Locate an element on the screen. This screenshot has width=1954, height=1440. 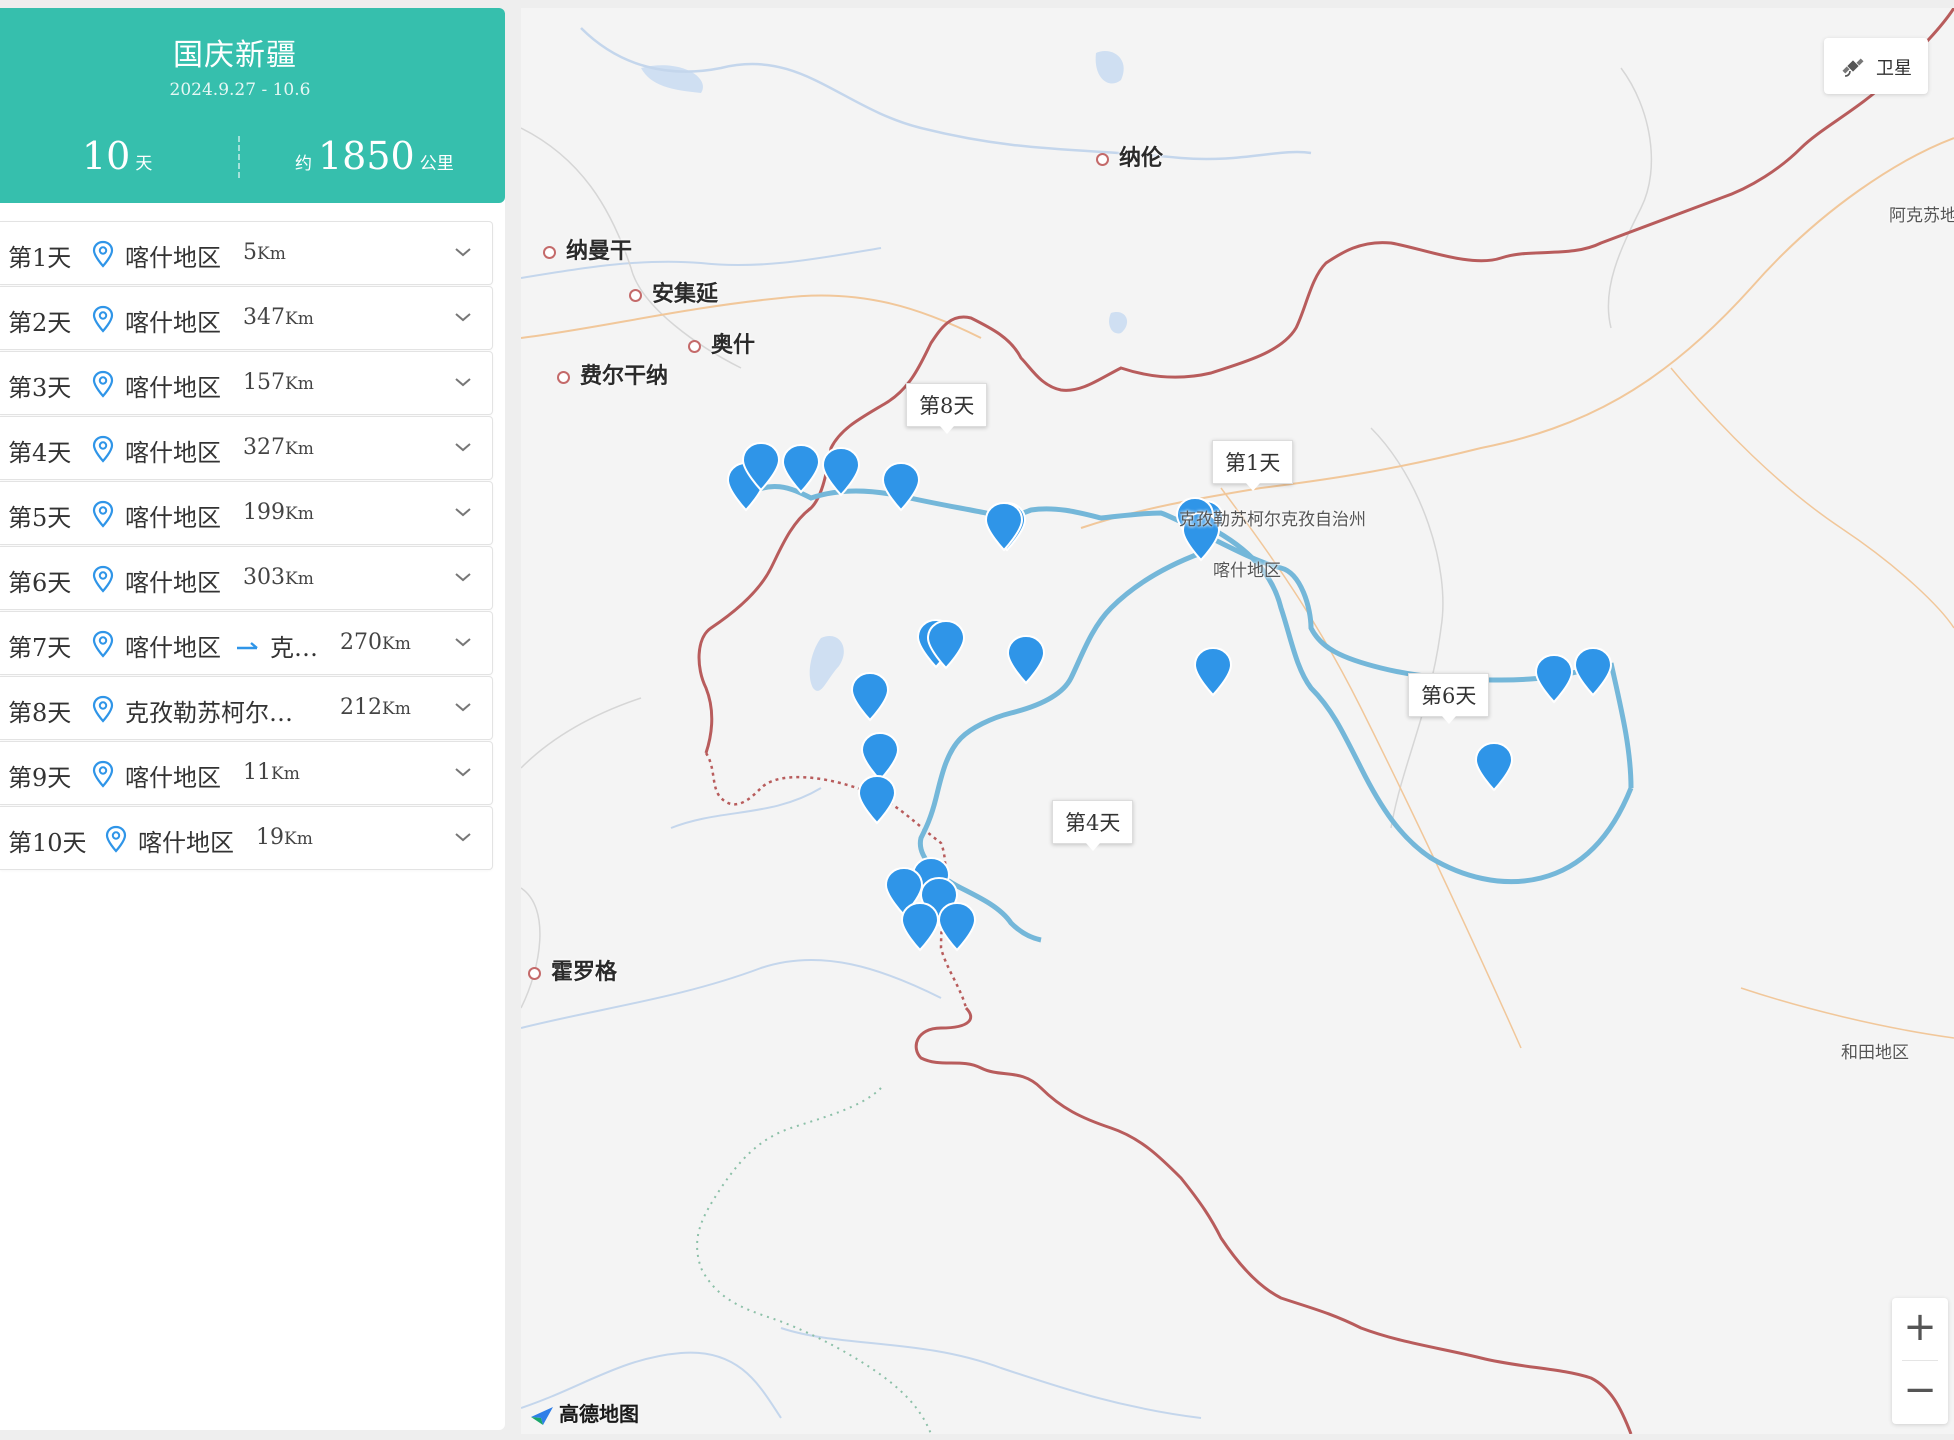
day-row-7: 第7天 喀什地区 克… 270Km is located at coordinates (246, 643).